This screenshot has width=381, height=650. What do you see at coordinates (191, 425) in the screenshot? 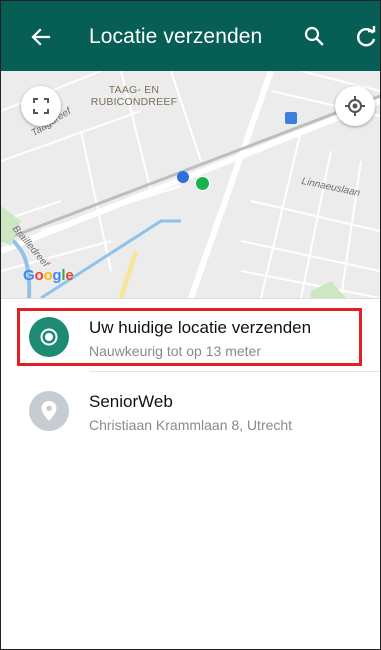
I see `place-address: Christiaan Krammlaan 8, Utrecht` at bounding box center [191, 425].